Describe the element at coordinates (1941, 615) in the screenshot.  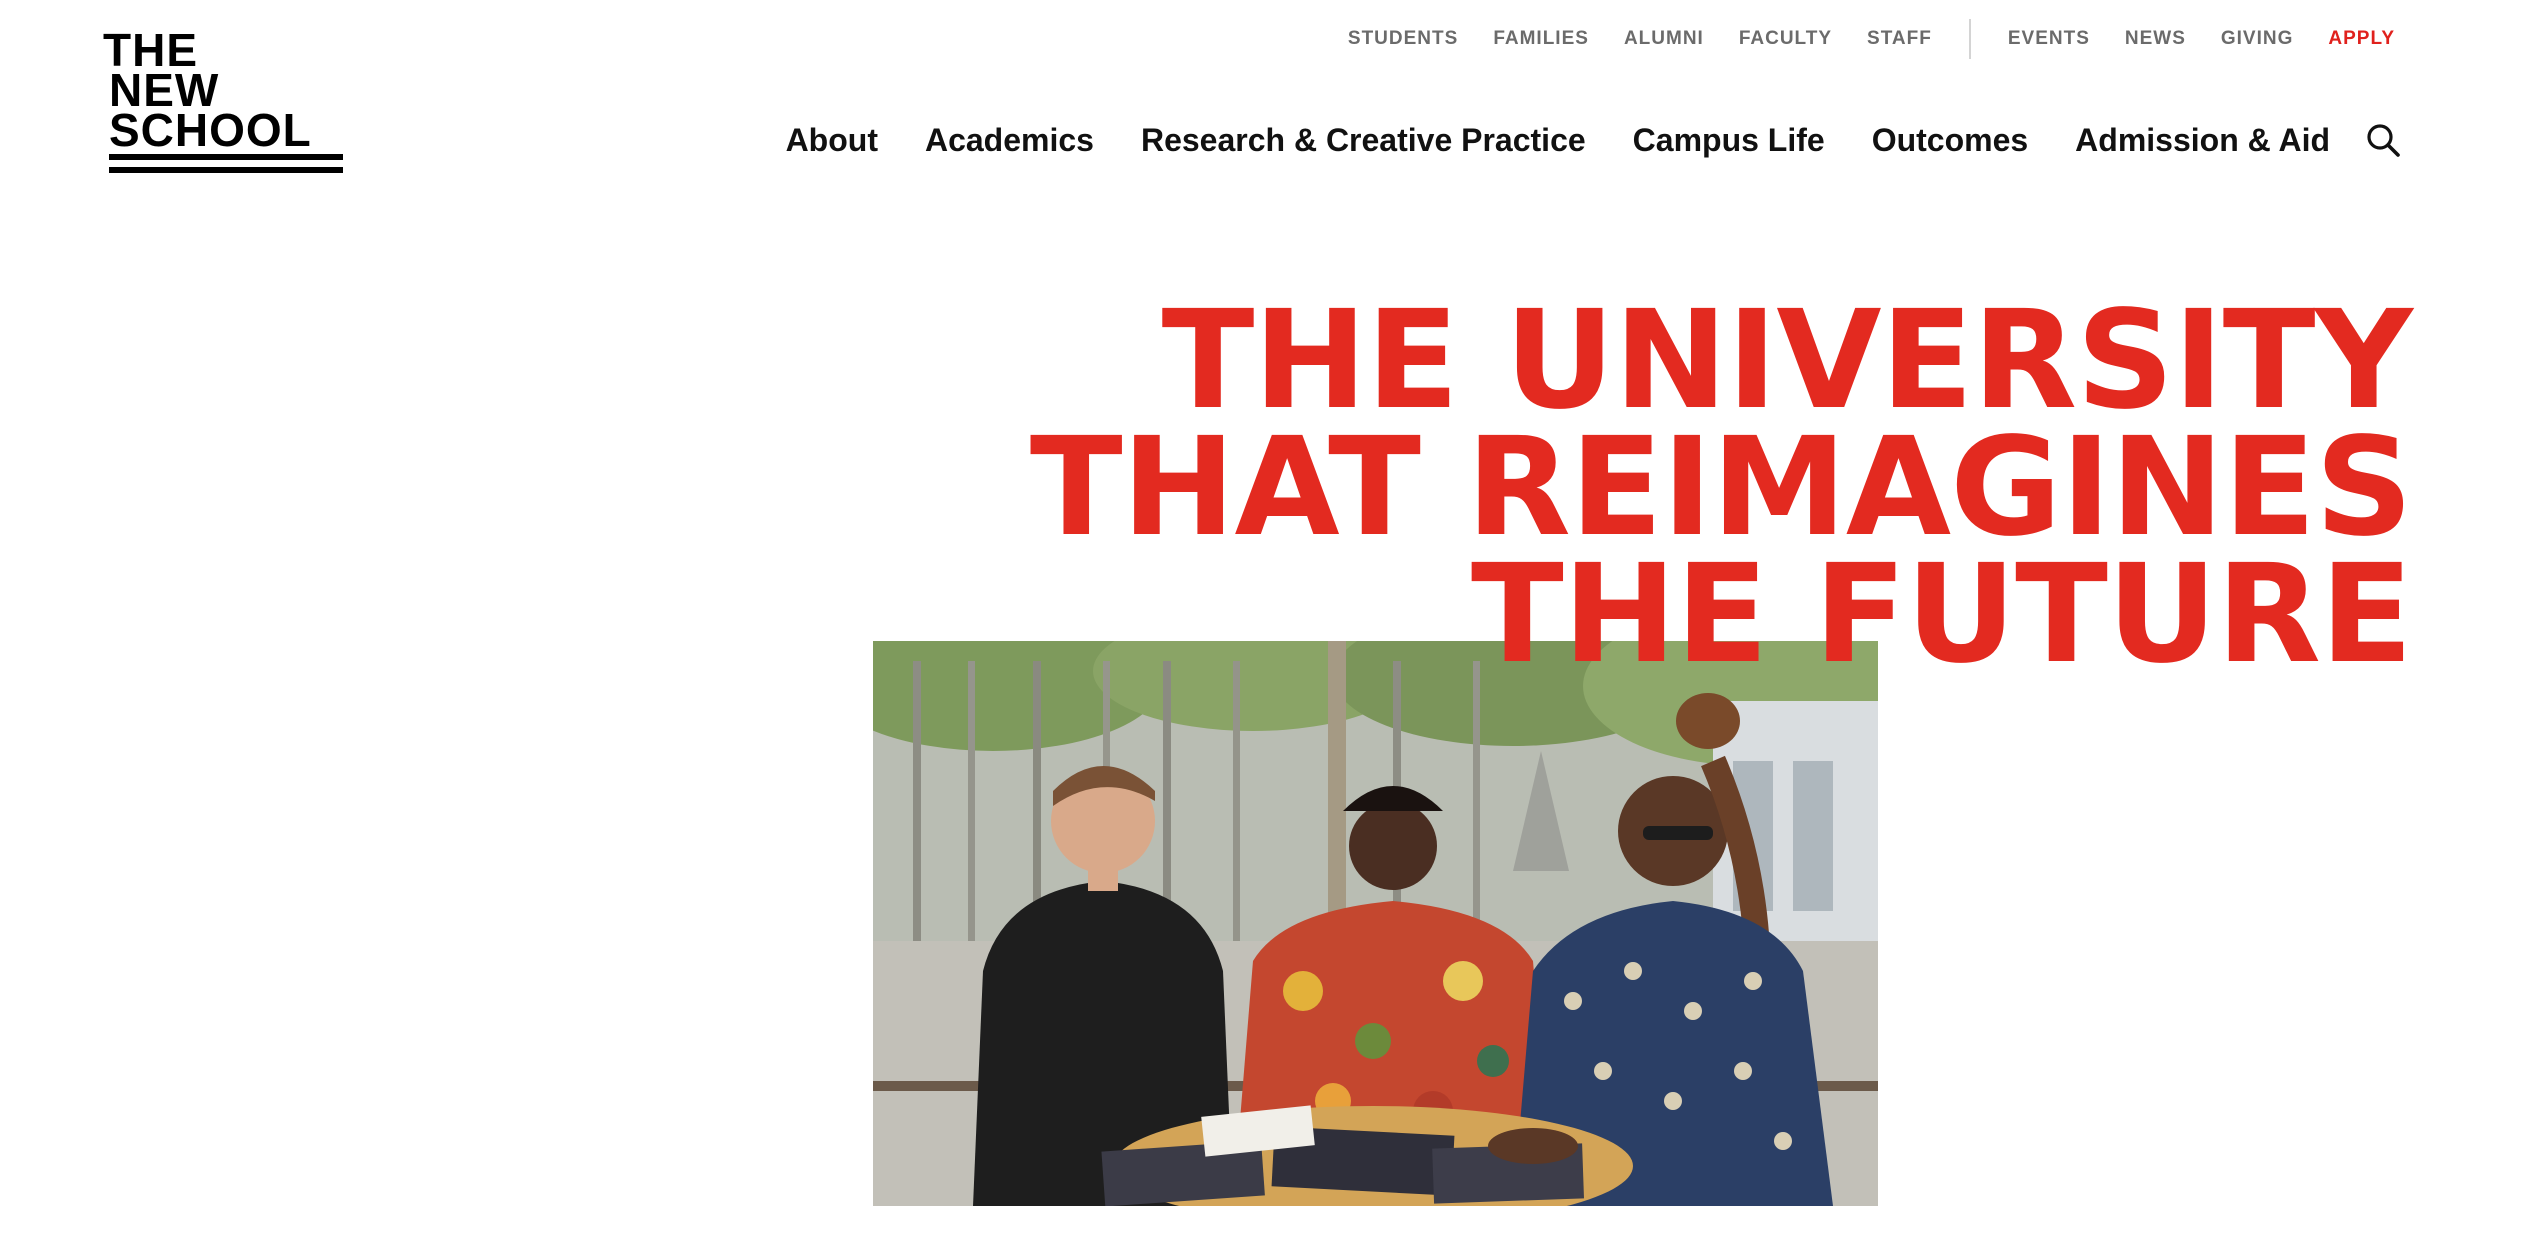
I see `hero-headline-line-3: THE FUTURE` at that location.